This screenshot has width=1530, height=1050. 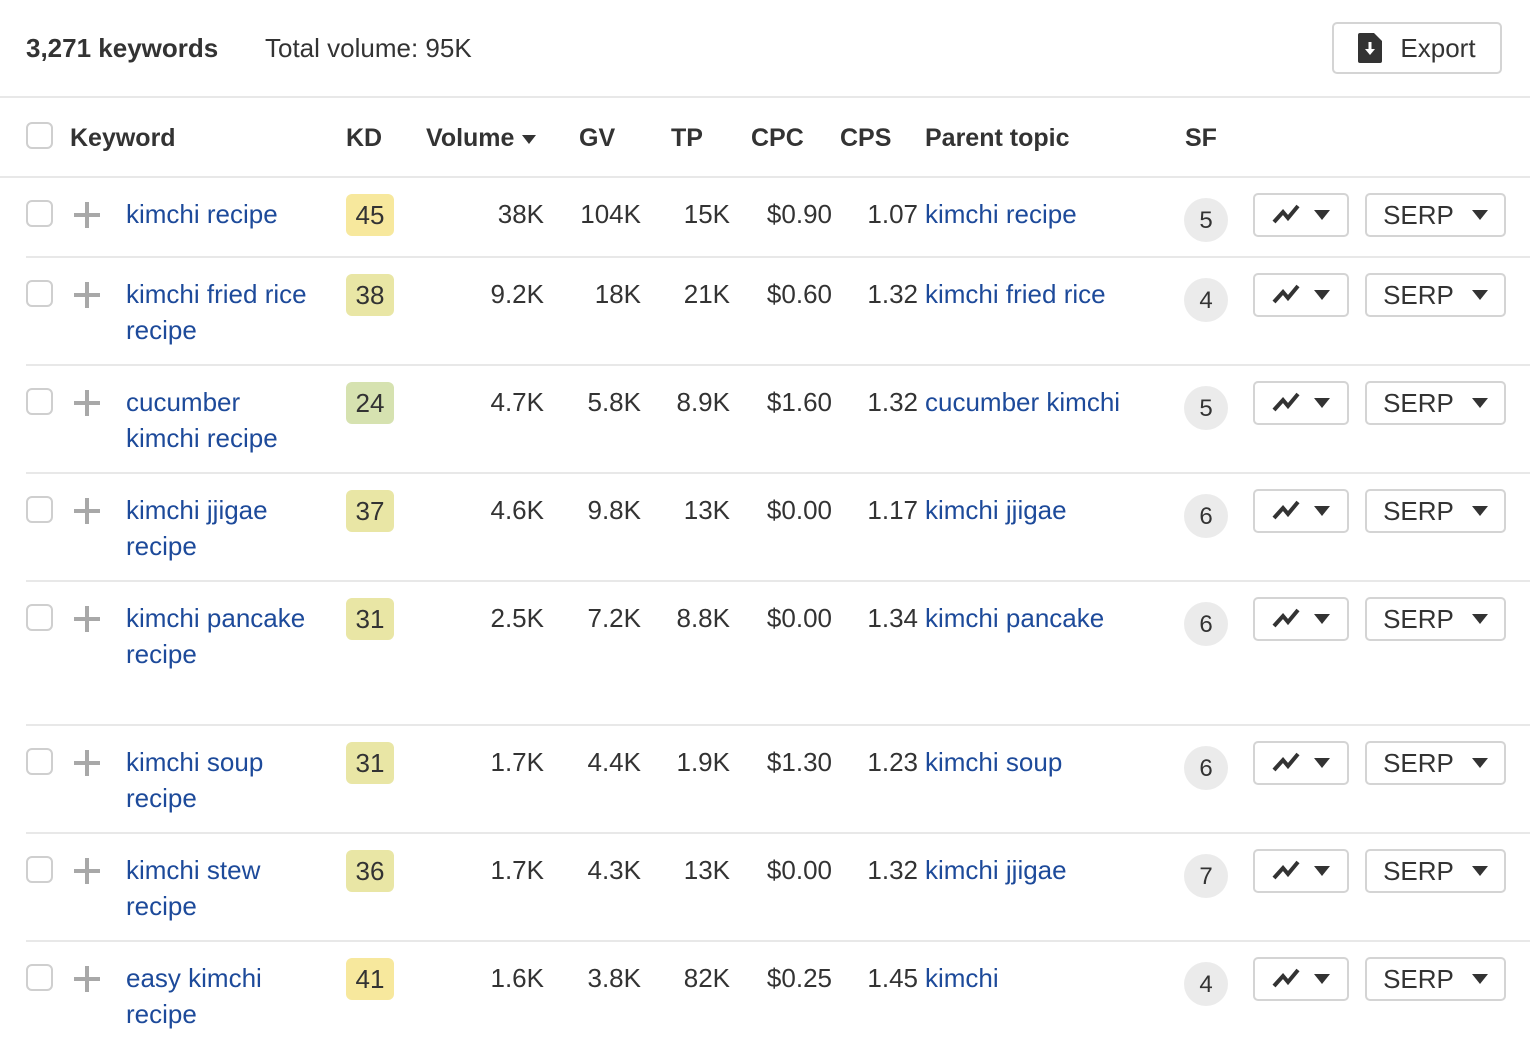 What do you see at coordinates (39, 135) in the screenshot?
I see `select-all-checkbox` at bounding box center [39, 135].